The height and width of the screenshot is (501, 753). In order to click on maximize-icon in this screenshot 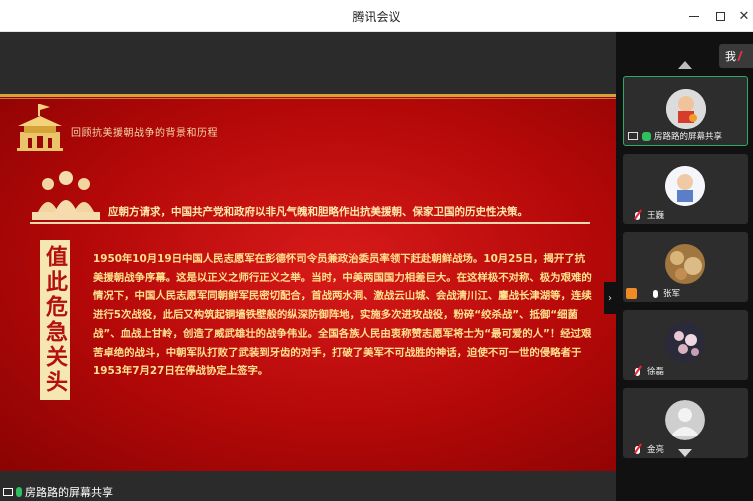, I will do `click(720, 16)`.